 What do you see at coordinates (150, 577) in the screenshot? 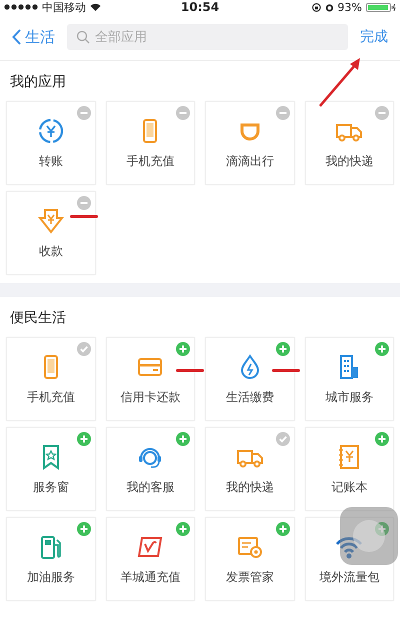
I see `app-label: 羊城通充值` at bounding box center [150, 577].